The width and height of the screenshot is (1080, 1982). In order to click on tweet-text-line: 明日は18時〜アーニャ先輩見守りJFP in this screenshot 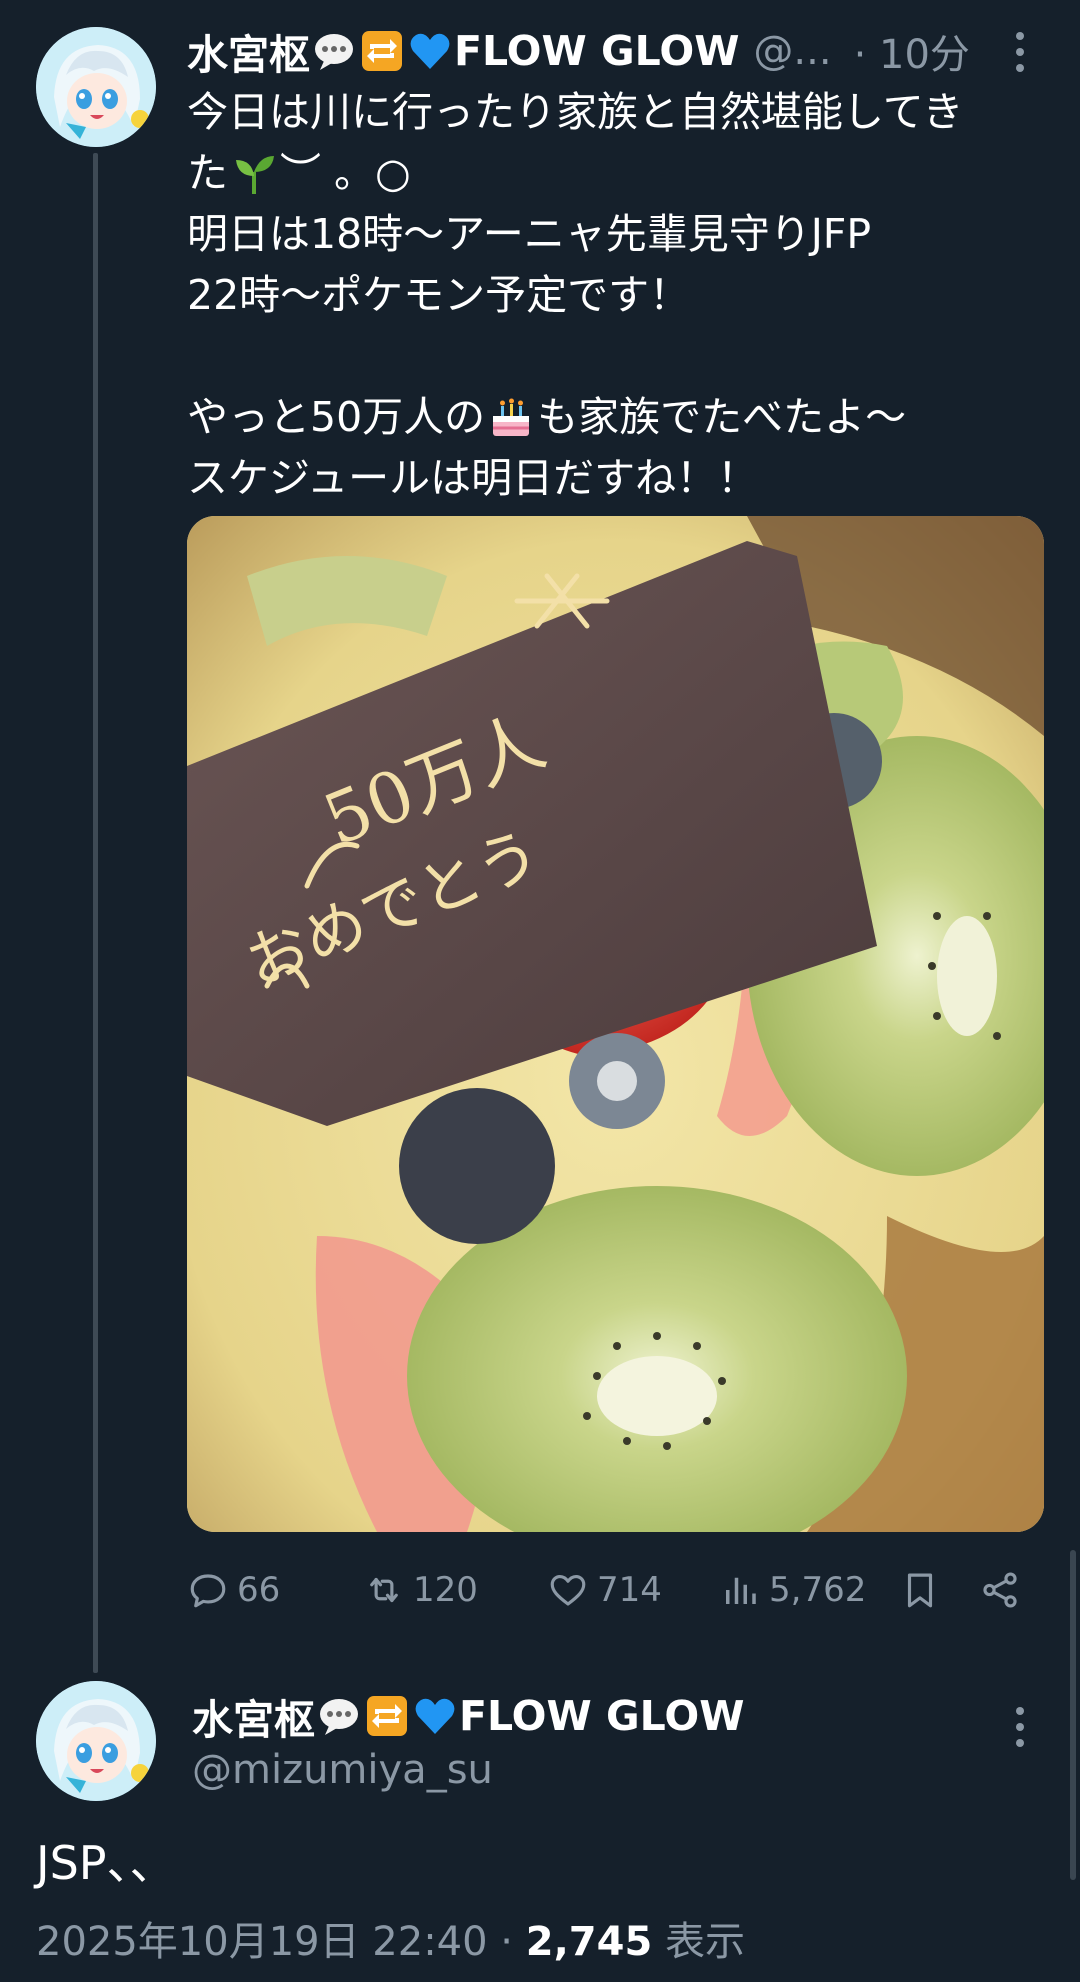, I will do `click(529, 234)`.